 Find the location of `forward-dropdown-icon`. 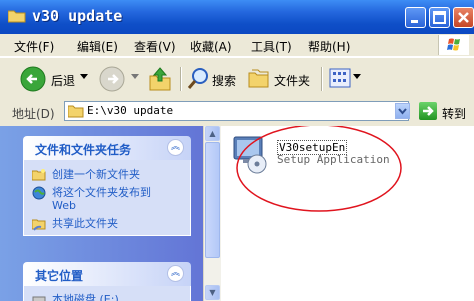

forward-dropdown-icon is located at coordinates (135, 77).